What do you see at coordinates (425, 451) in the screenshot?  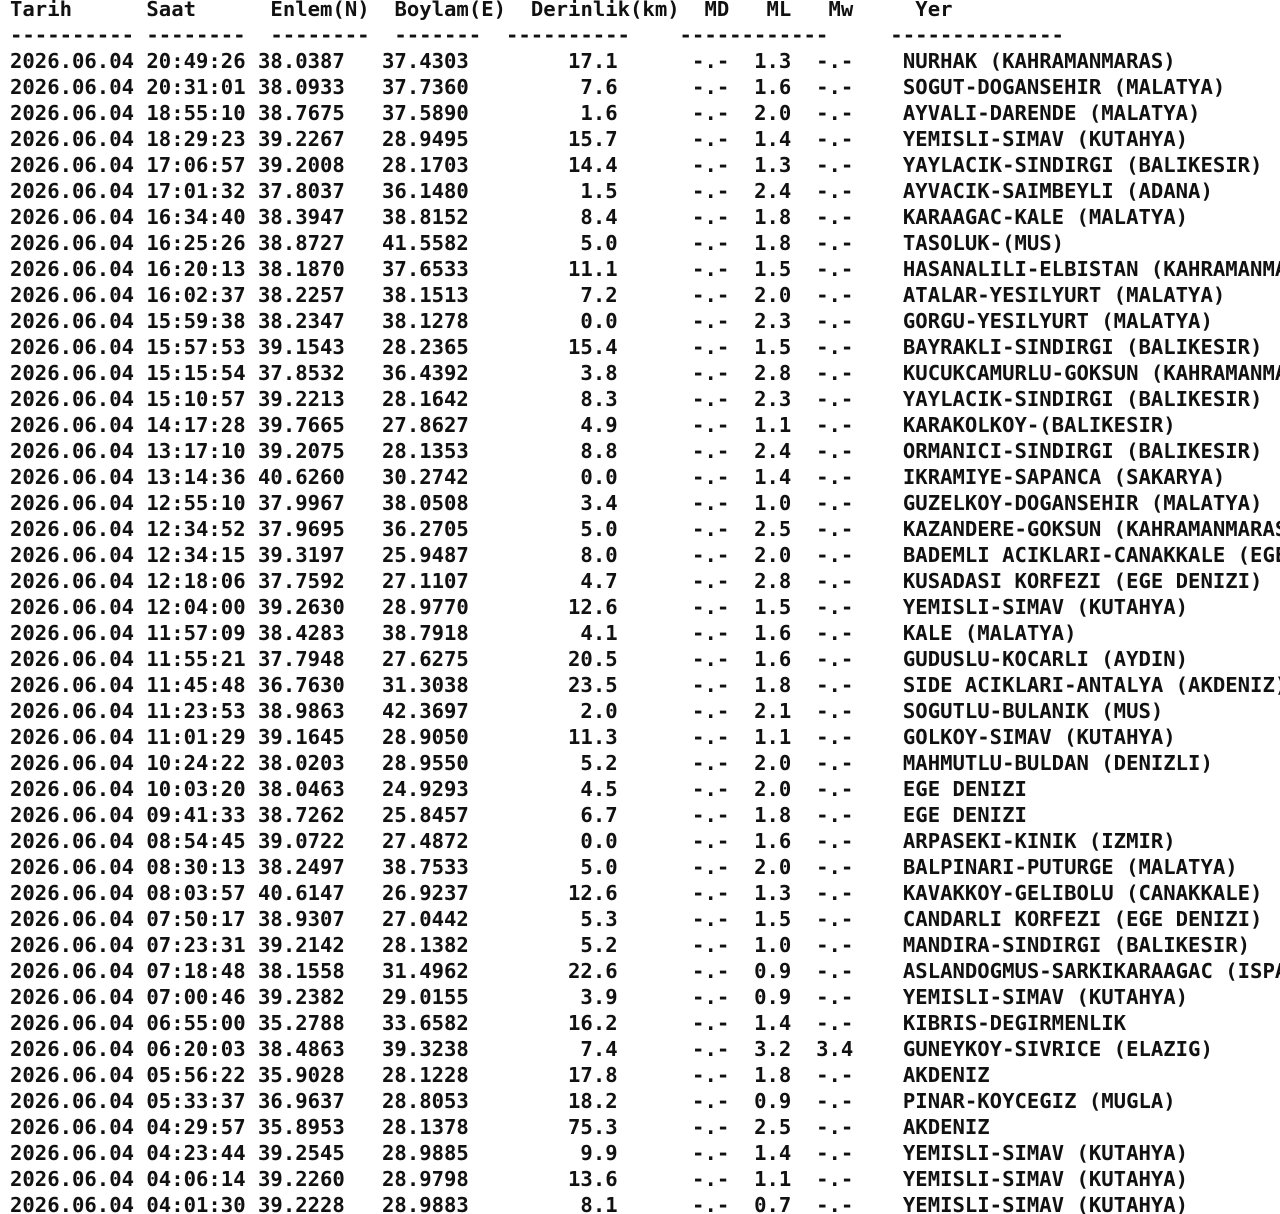 I see `cell-boylam: 28.1353` at bounding box center [425, 451].